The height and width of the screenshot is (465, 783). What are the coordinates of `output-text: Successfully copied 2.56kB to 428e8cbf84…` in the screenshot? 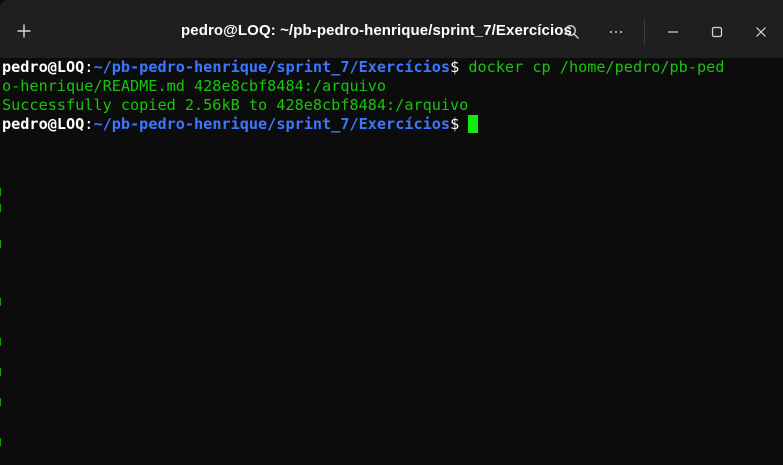 It's located at (235, 105).